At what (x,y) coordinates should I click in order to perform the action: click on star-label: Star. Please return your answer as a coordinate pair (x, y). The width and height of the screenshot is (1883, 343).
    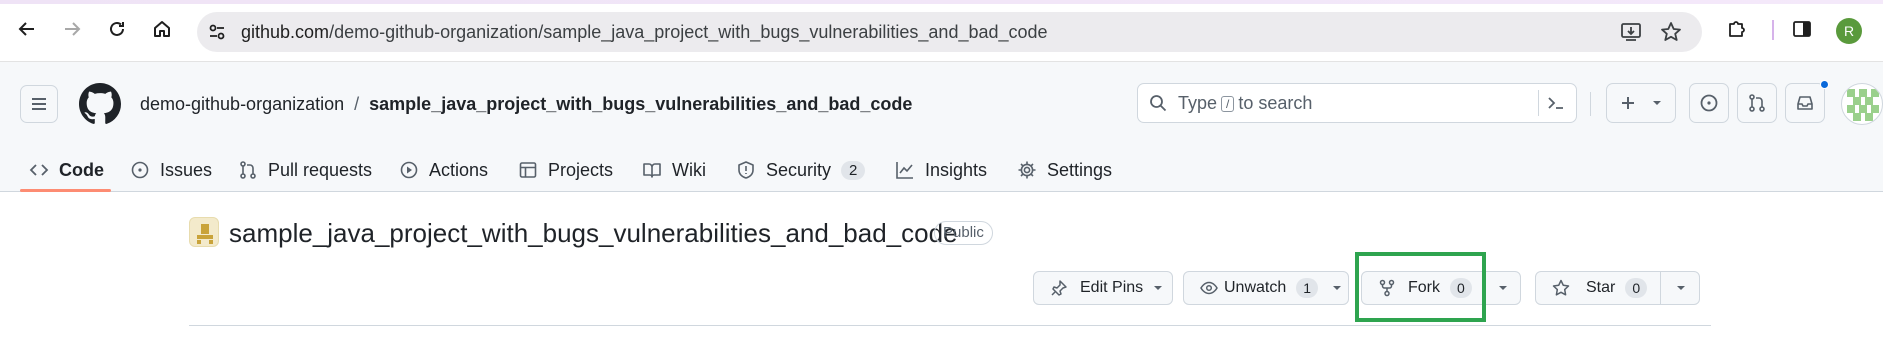
    Looking at the image, I should click on (1601, 287).